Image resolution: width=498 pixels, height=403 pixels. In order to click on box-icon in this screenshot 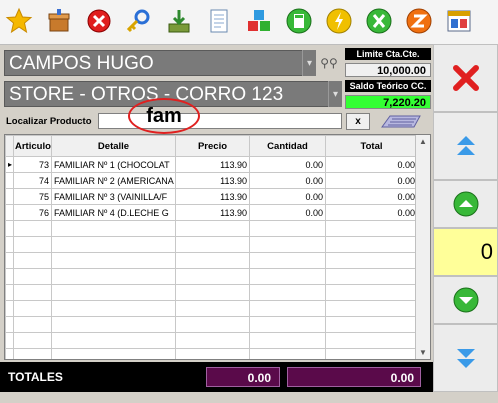, I will do `click(59, 21)`.